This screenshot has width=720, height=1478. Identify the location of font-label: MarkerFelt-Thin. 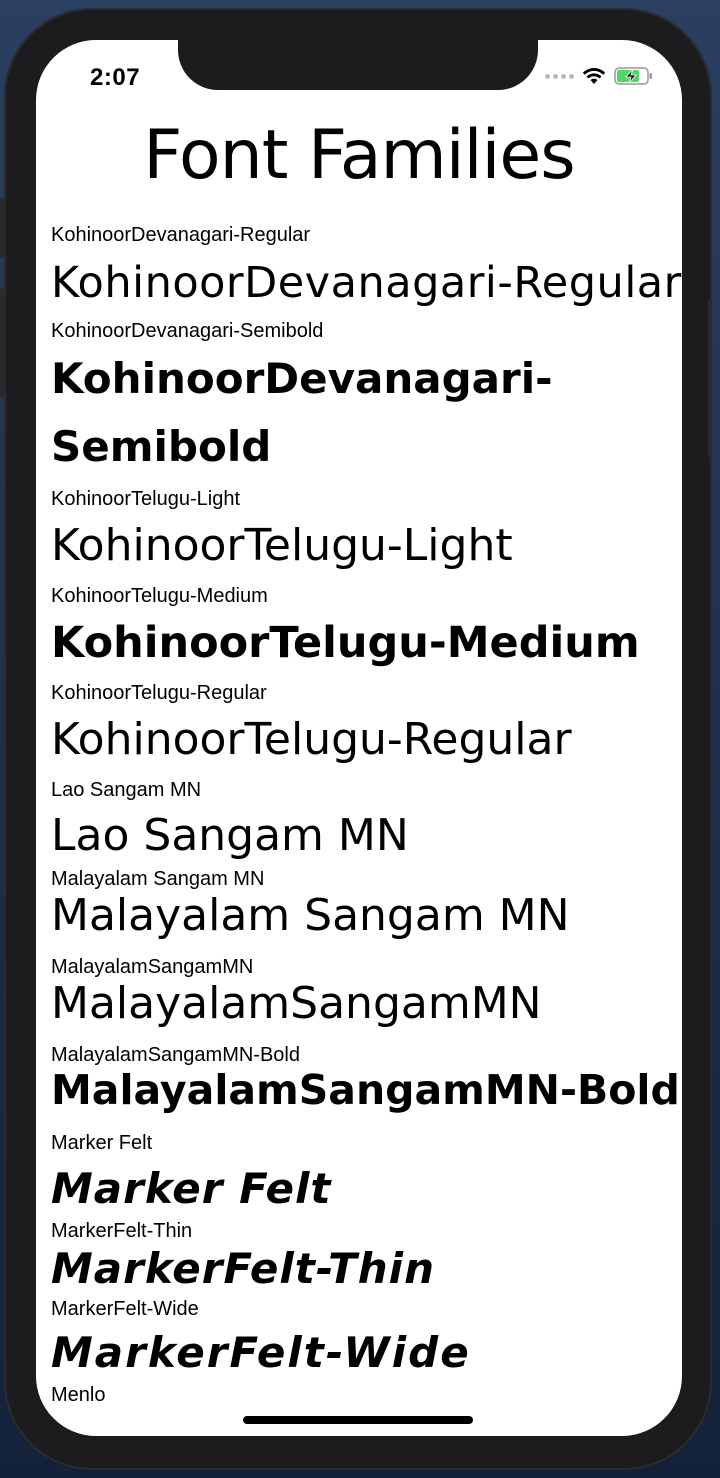
(122, 1231).